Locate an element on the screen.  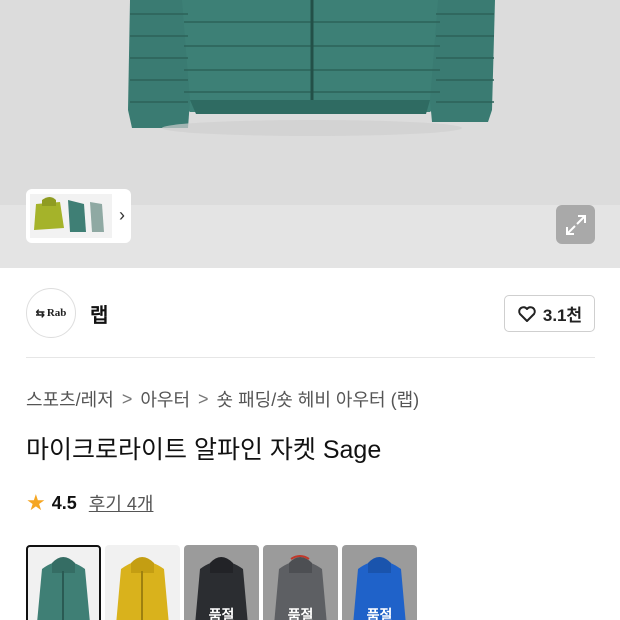
divider is located at coordinates (310, 357).